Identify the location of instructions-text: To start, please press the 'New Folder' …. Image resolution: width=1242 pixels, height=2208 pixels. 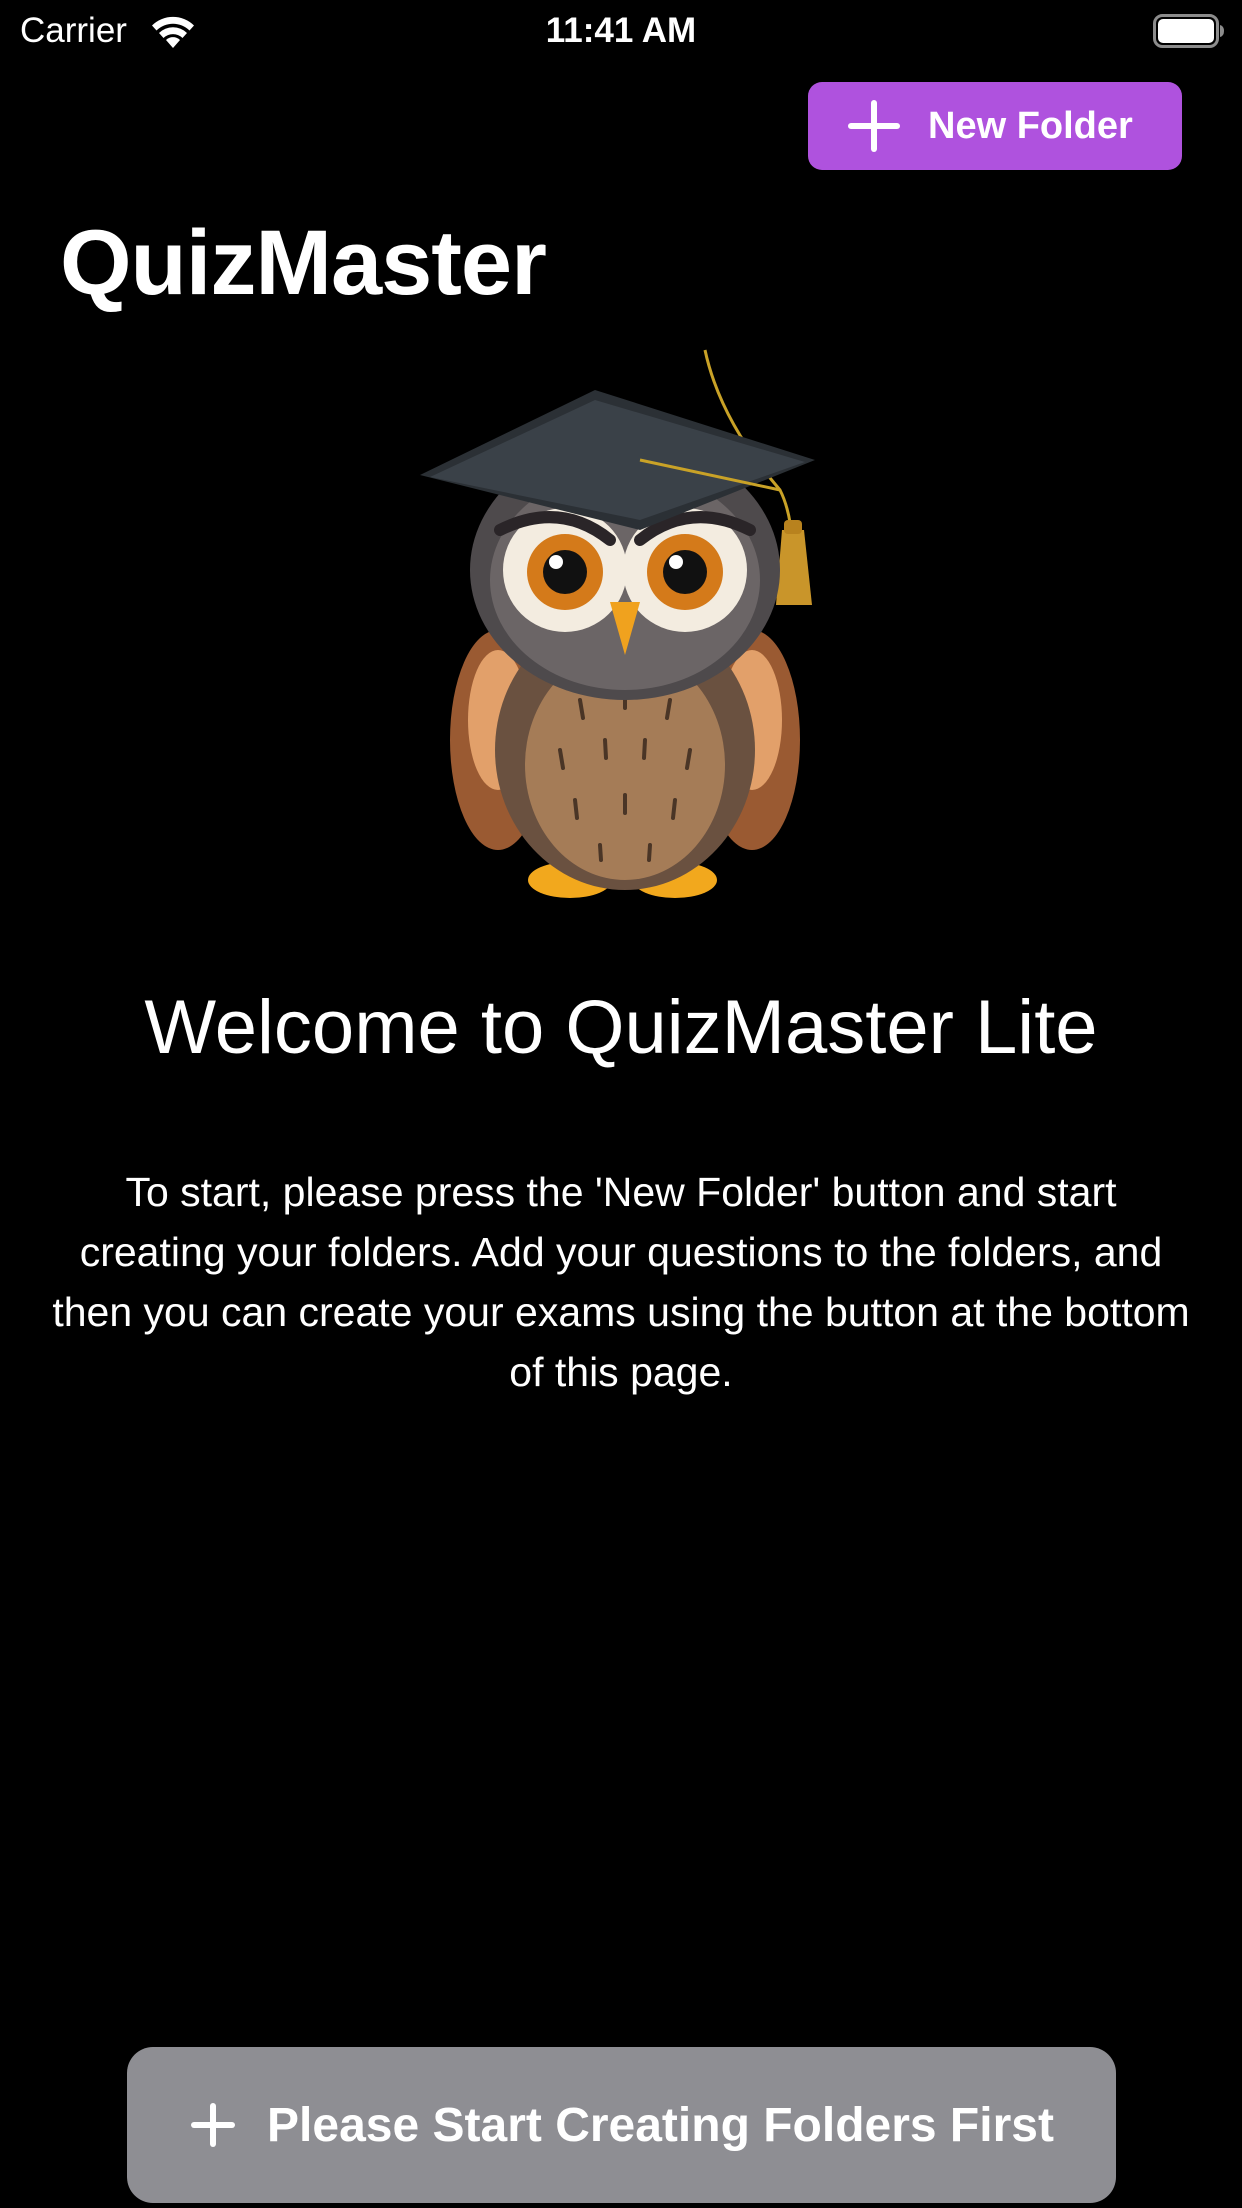
(621, 1282).